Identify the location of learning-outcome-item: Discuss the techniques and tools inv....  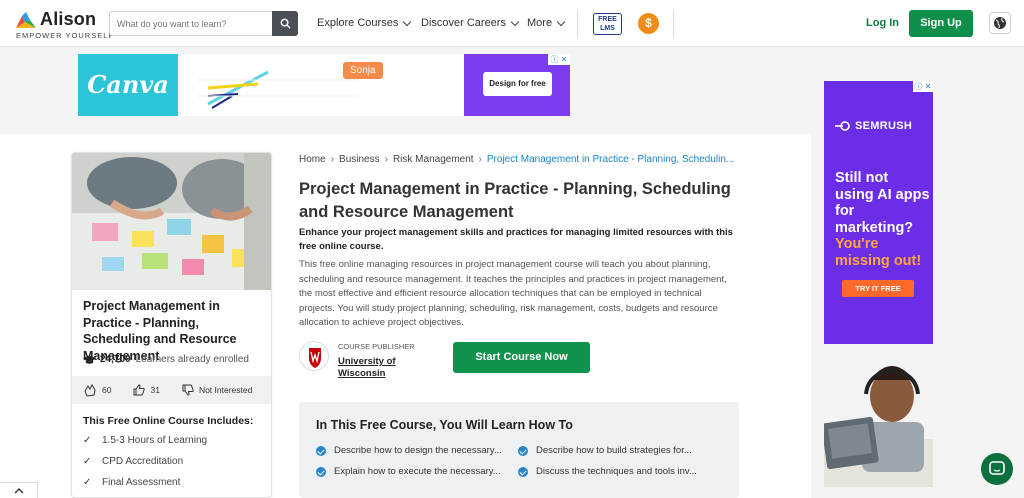
(607, 471).